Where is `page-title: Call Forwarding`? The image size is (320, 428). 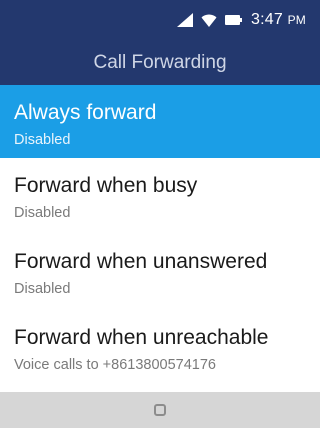 page-title: Call Forwarding is located at coordinates (160, 62).